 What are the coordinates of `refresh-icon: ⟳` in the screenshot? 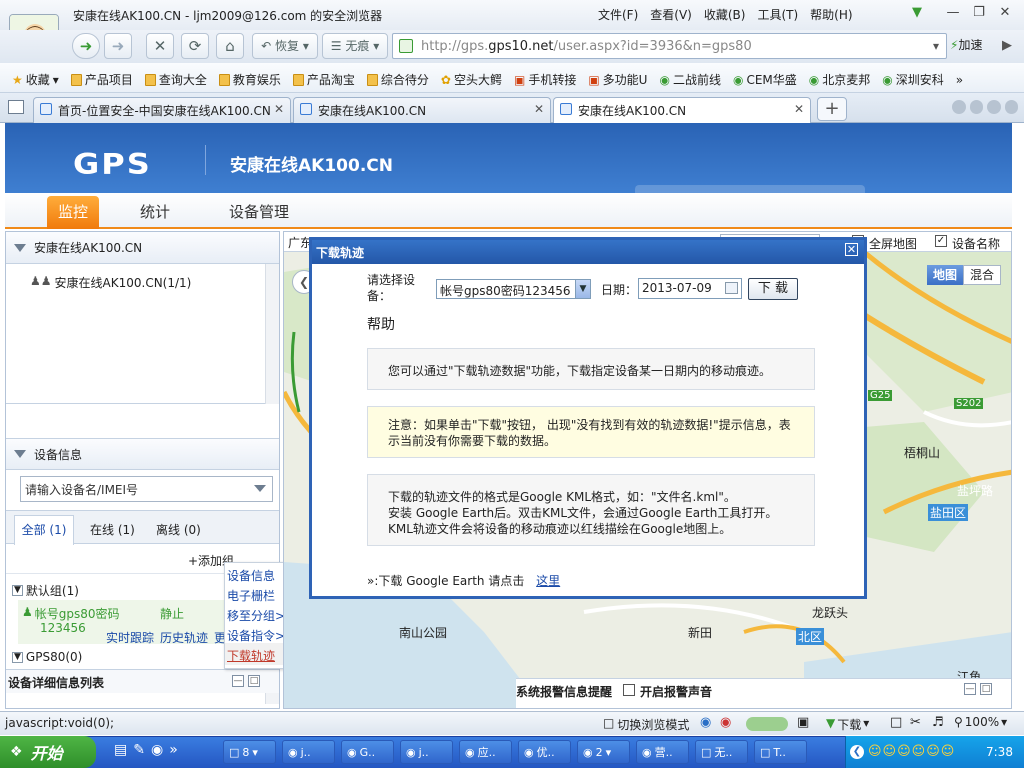 It's located at (195, 46).